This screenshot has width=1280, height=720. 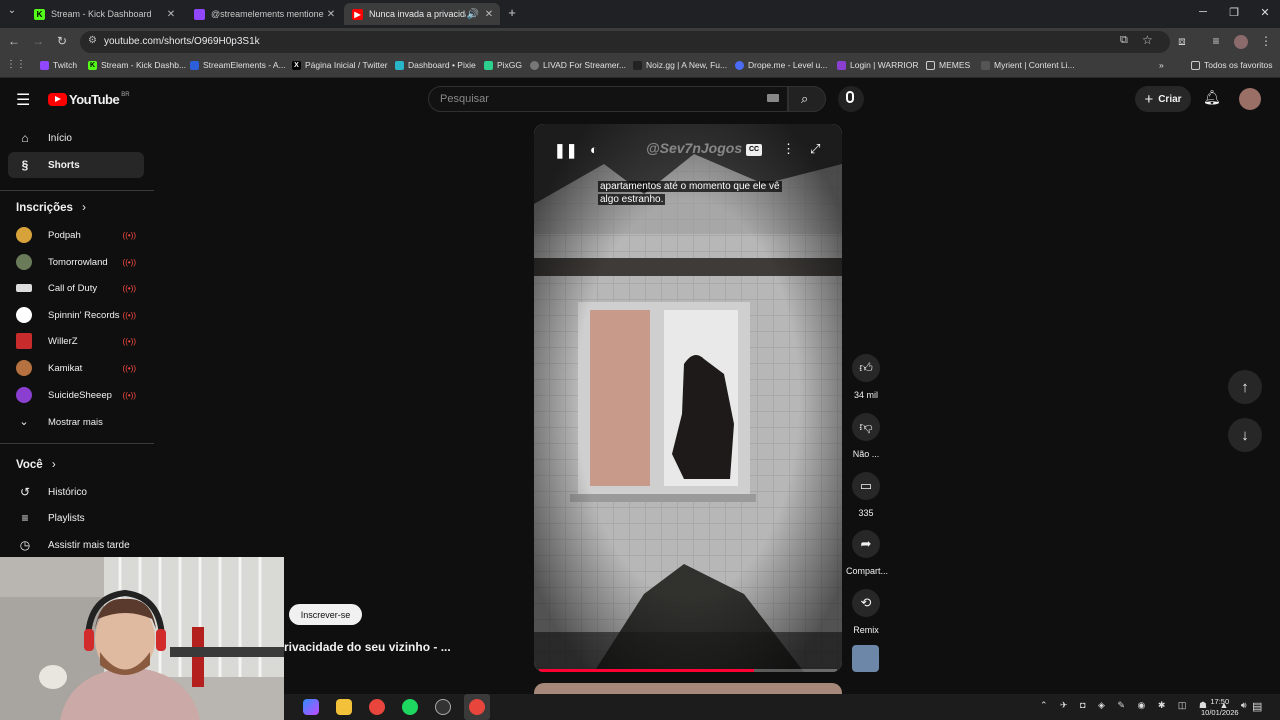 I want to click on volume-icon: ◐, so click(x=594, y=149).